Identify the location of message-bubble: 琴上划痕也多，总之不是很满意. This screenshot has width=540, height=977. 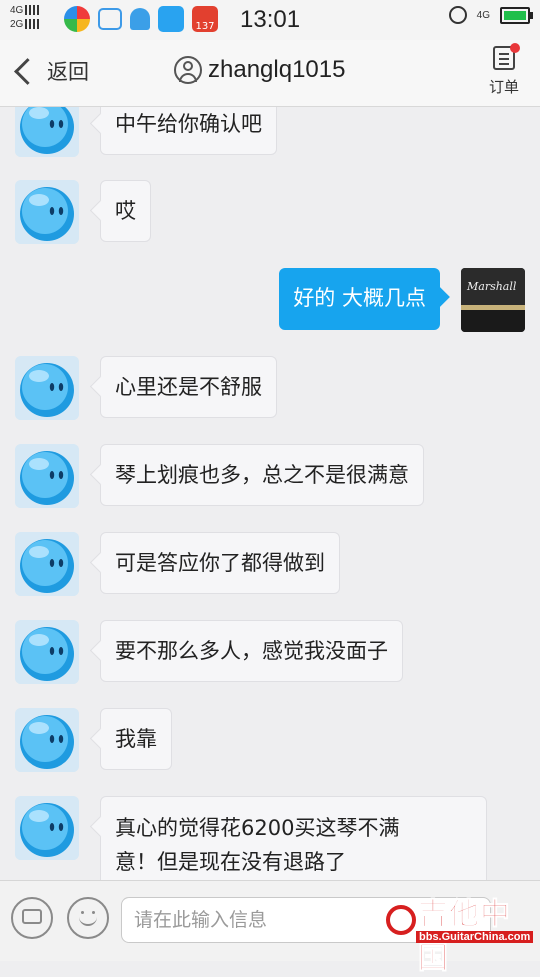
(262, 475).